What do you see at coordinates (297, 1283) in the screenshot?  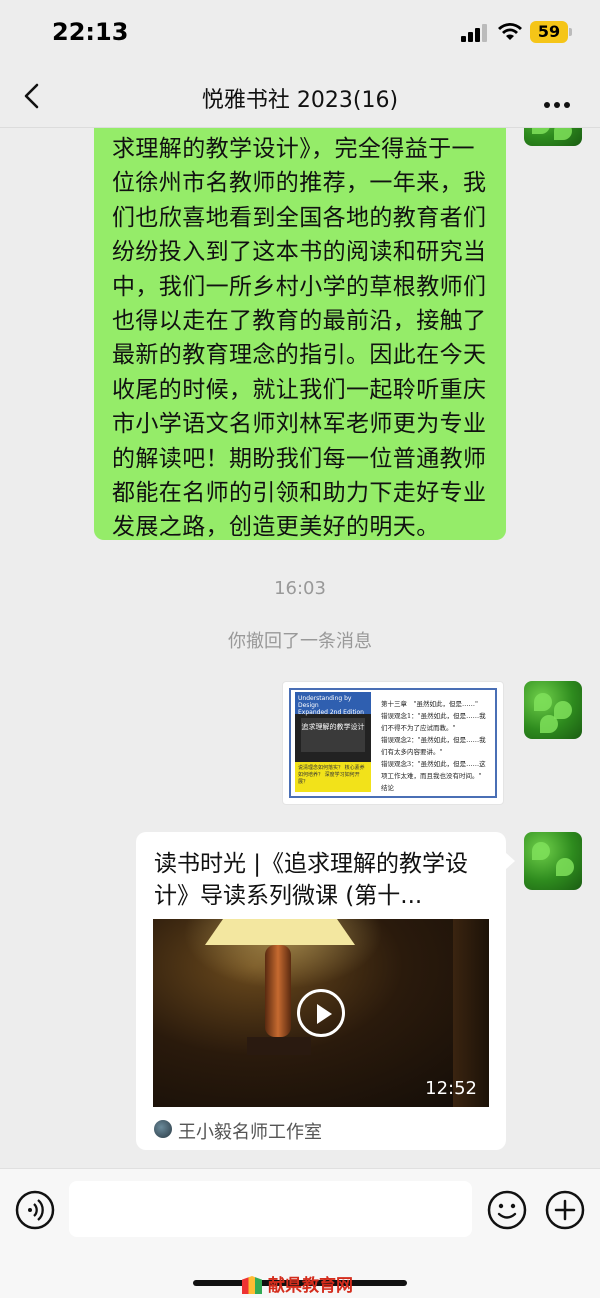 I see `site-watermark: 献県教育网` at bounding box center [297, 1283].